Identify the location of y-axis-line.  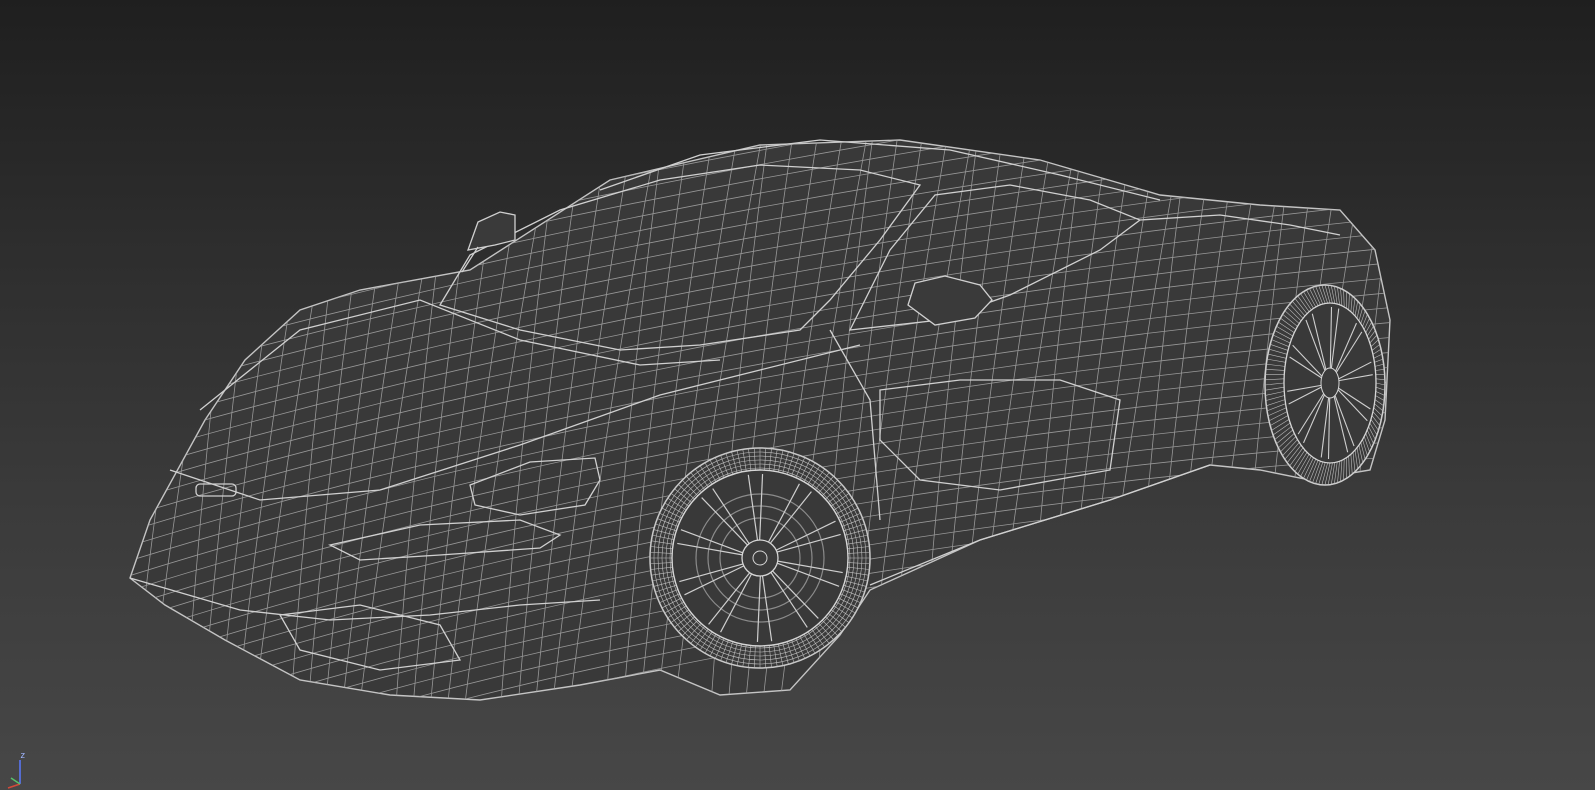
(15, 781).